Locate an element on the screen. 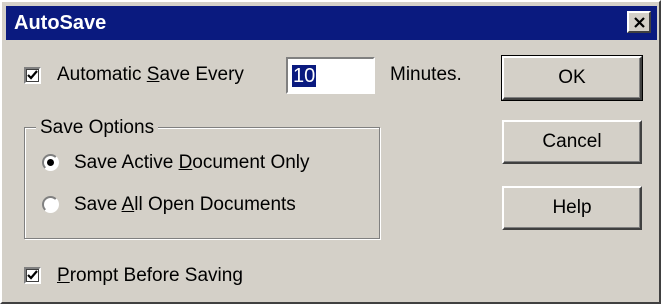 The width and height of the screenshot is (661, 304). autosave-checkbox is located at coordinates (32, 75).